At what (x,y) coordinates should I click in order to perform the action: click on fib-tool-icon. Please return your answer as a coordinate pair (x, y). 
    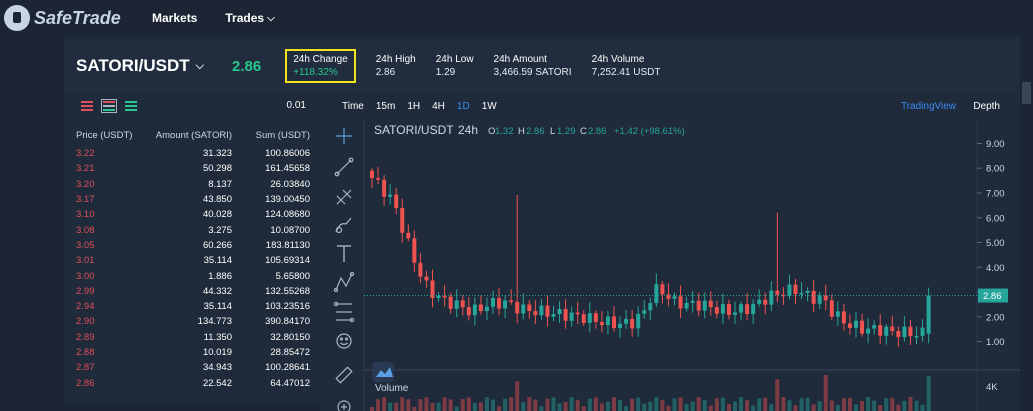
    Looking at the image, I should click on (344, 197).